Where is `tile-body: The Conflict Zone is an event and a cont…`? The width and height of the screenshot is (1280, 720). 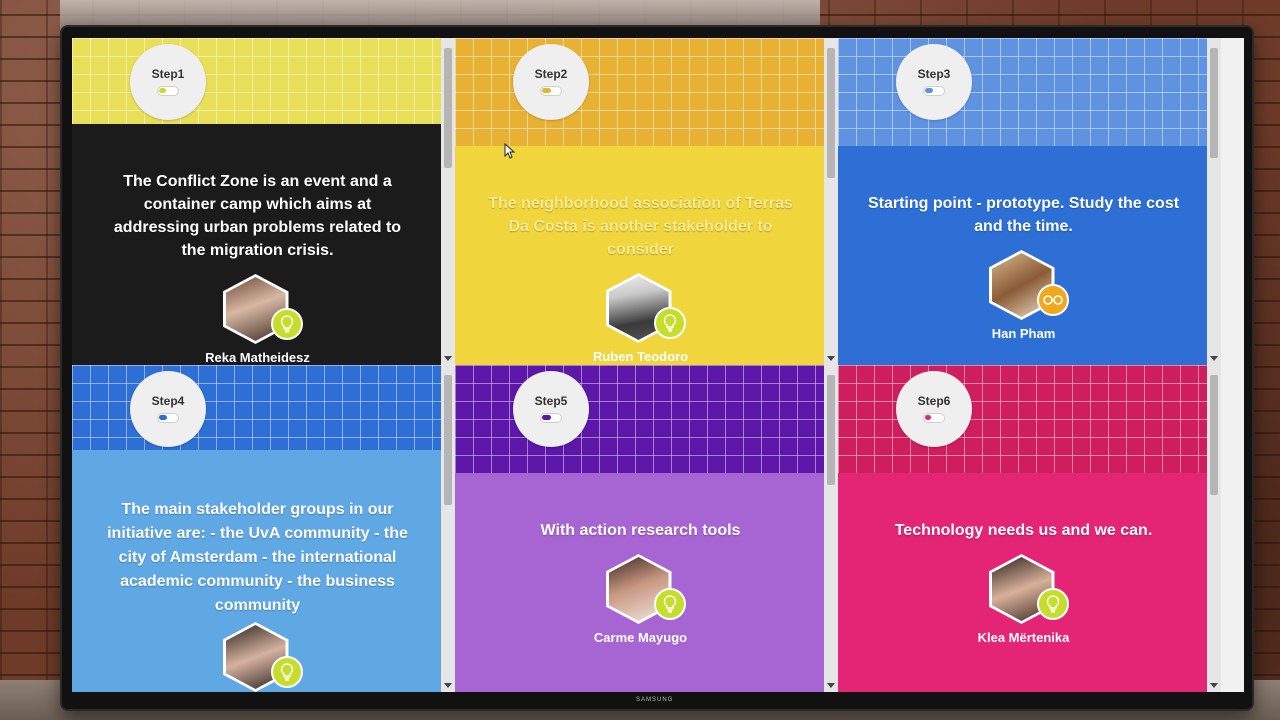
tile-body: The Conflict Zone is an event and a cont… is located at coordinates (263, 244).